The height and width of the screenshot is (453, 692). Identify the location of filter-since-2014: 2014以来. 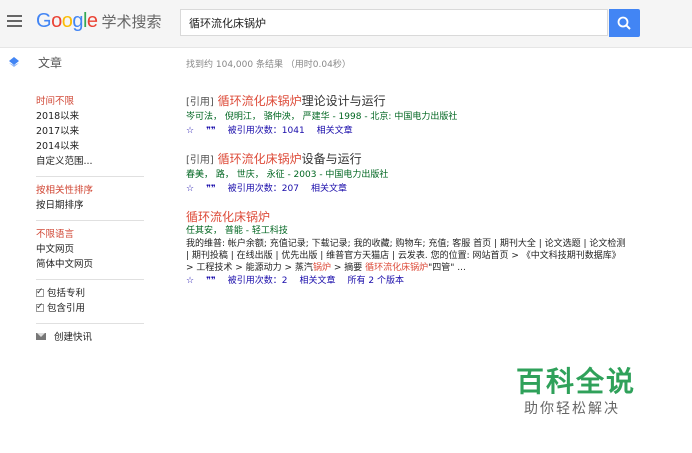
(91, 146).